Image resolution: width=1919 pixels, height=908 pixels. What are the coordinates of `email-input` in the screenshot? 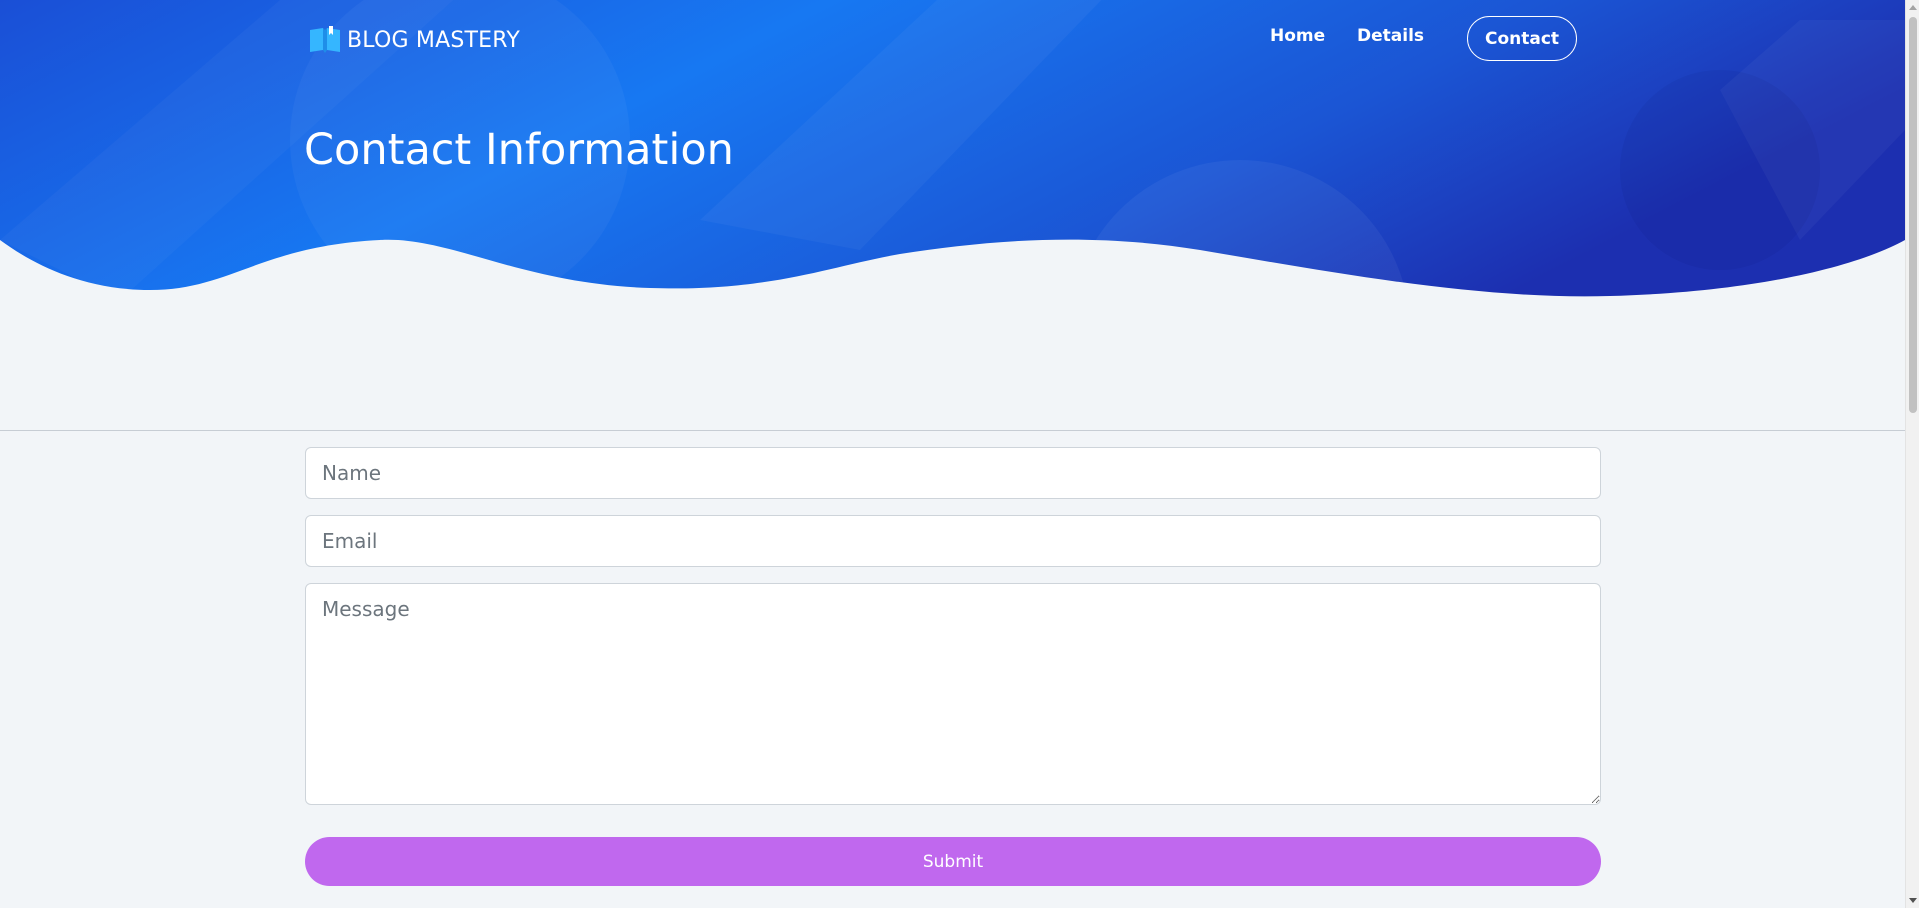 It's located at (953, 541).